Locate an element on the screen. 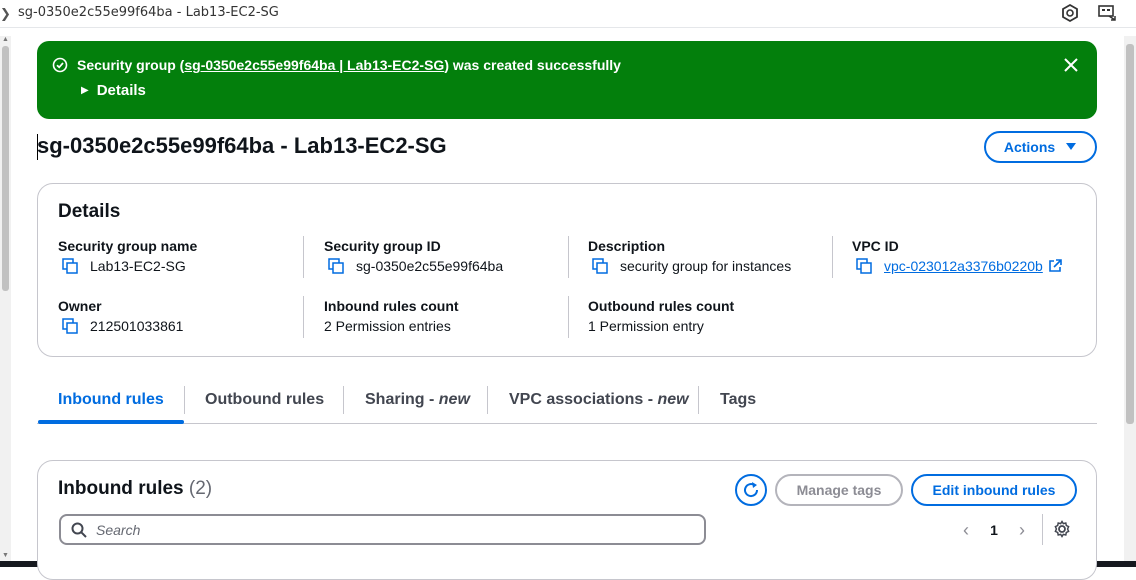 Image resolution: width=1136 pixels, height=580 pixels. vpc-id-link: vpc-023012a3376b0220b is located at coordinates (963, 266).